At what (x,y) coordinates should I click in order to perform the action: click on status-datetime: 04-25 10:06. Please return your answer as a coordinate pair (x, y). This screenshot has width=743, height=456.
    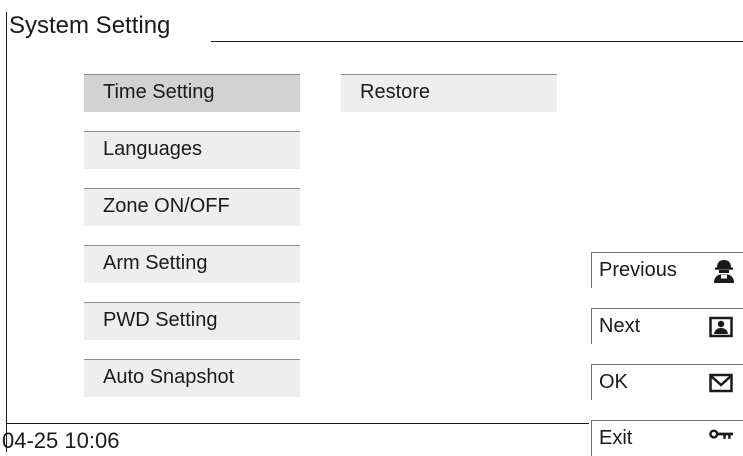
    Looking at the image, I should click on (60, 441).